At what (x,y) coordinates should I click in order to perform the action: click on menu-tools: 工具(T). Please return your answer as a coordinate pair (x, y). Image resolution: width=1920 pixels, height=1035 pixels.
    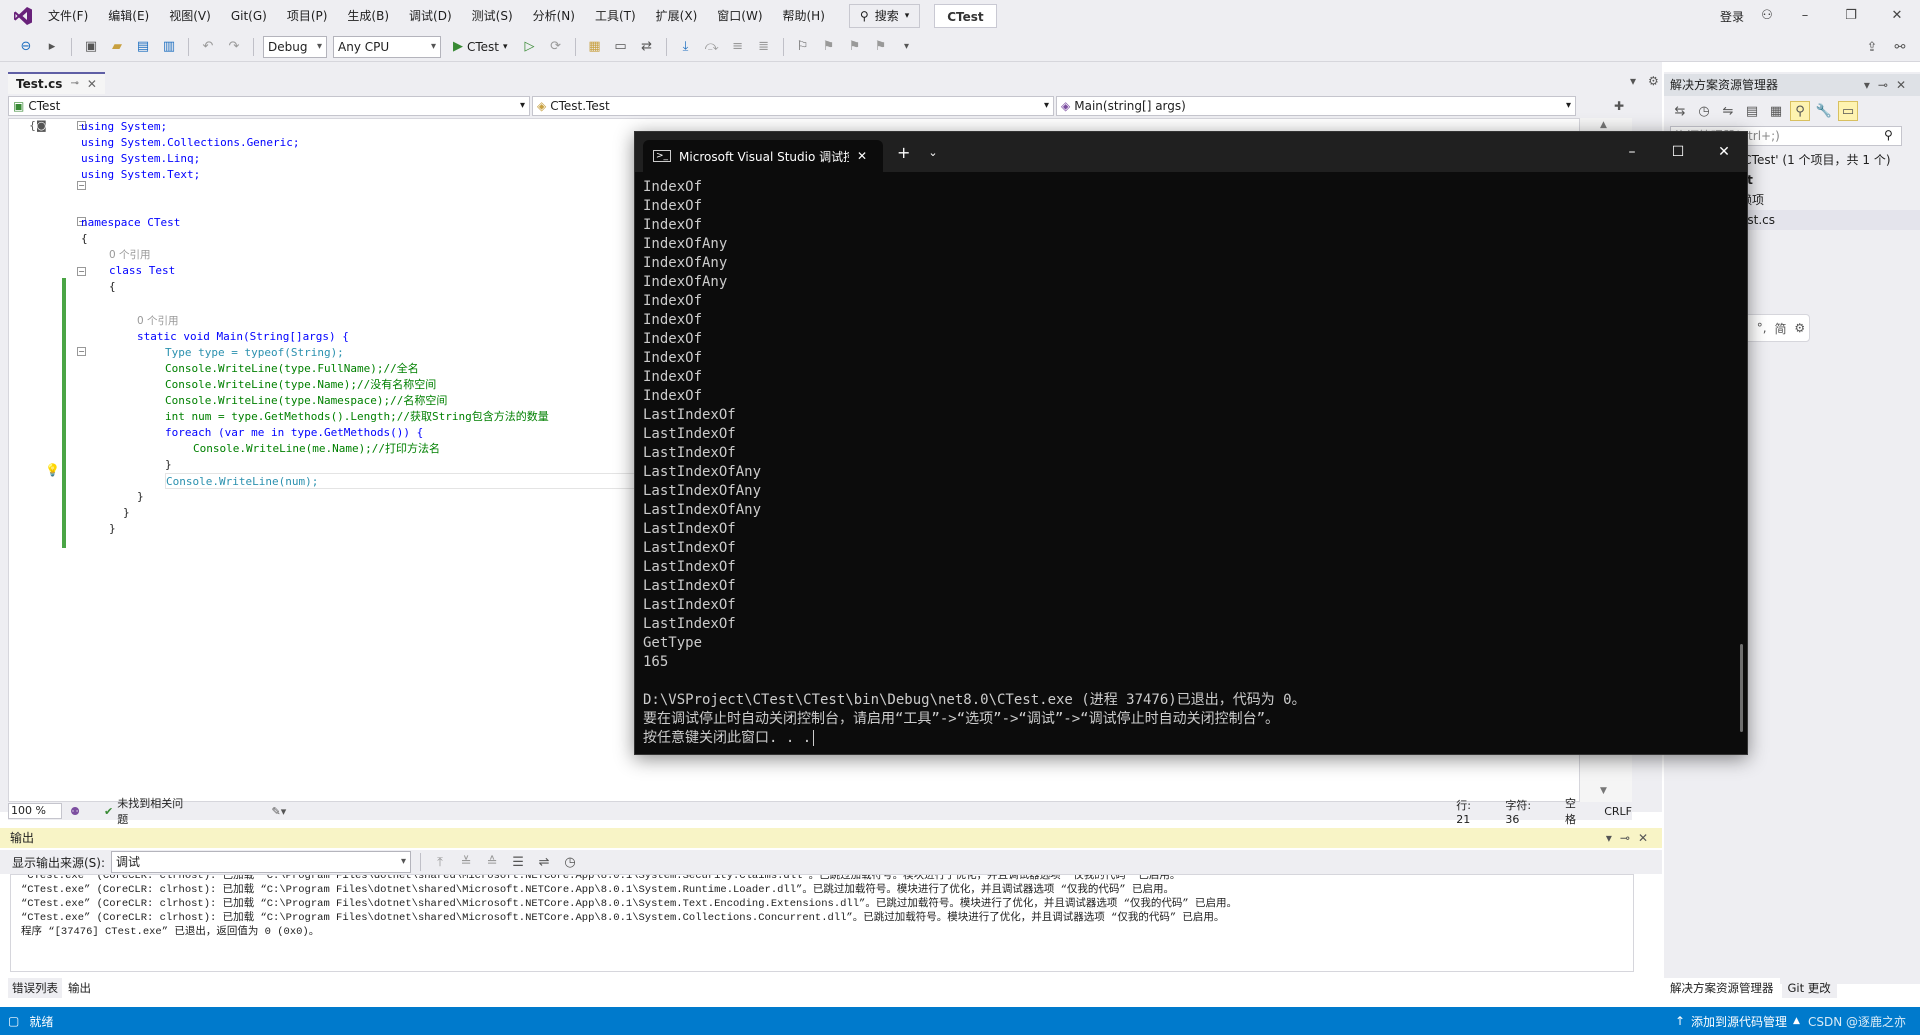
    Looking at the image, I should click on (615, 16).